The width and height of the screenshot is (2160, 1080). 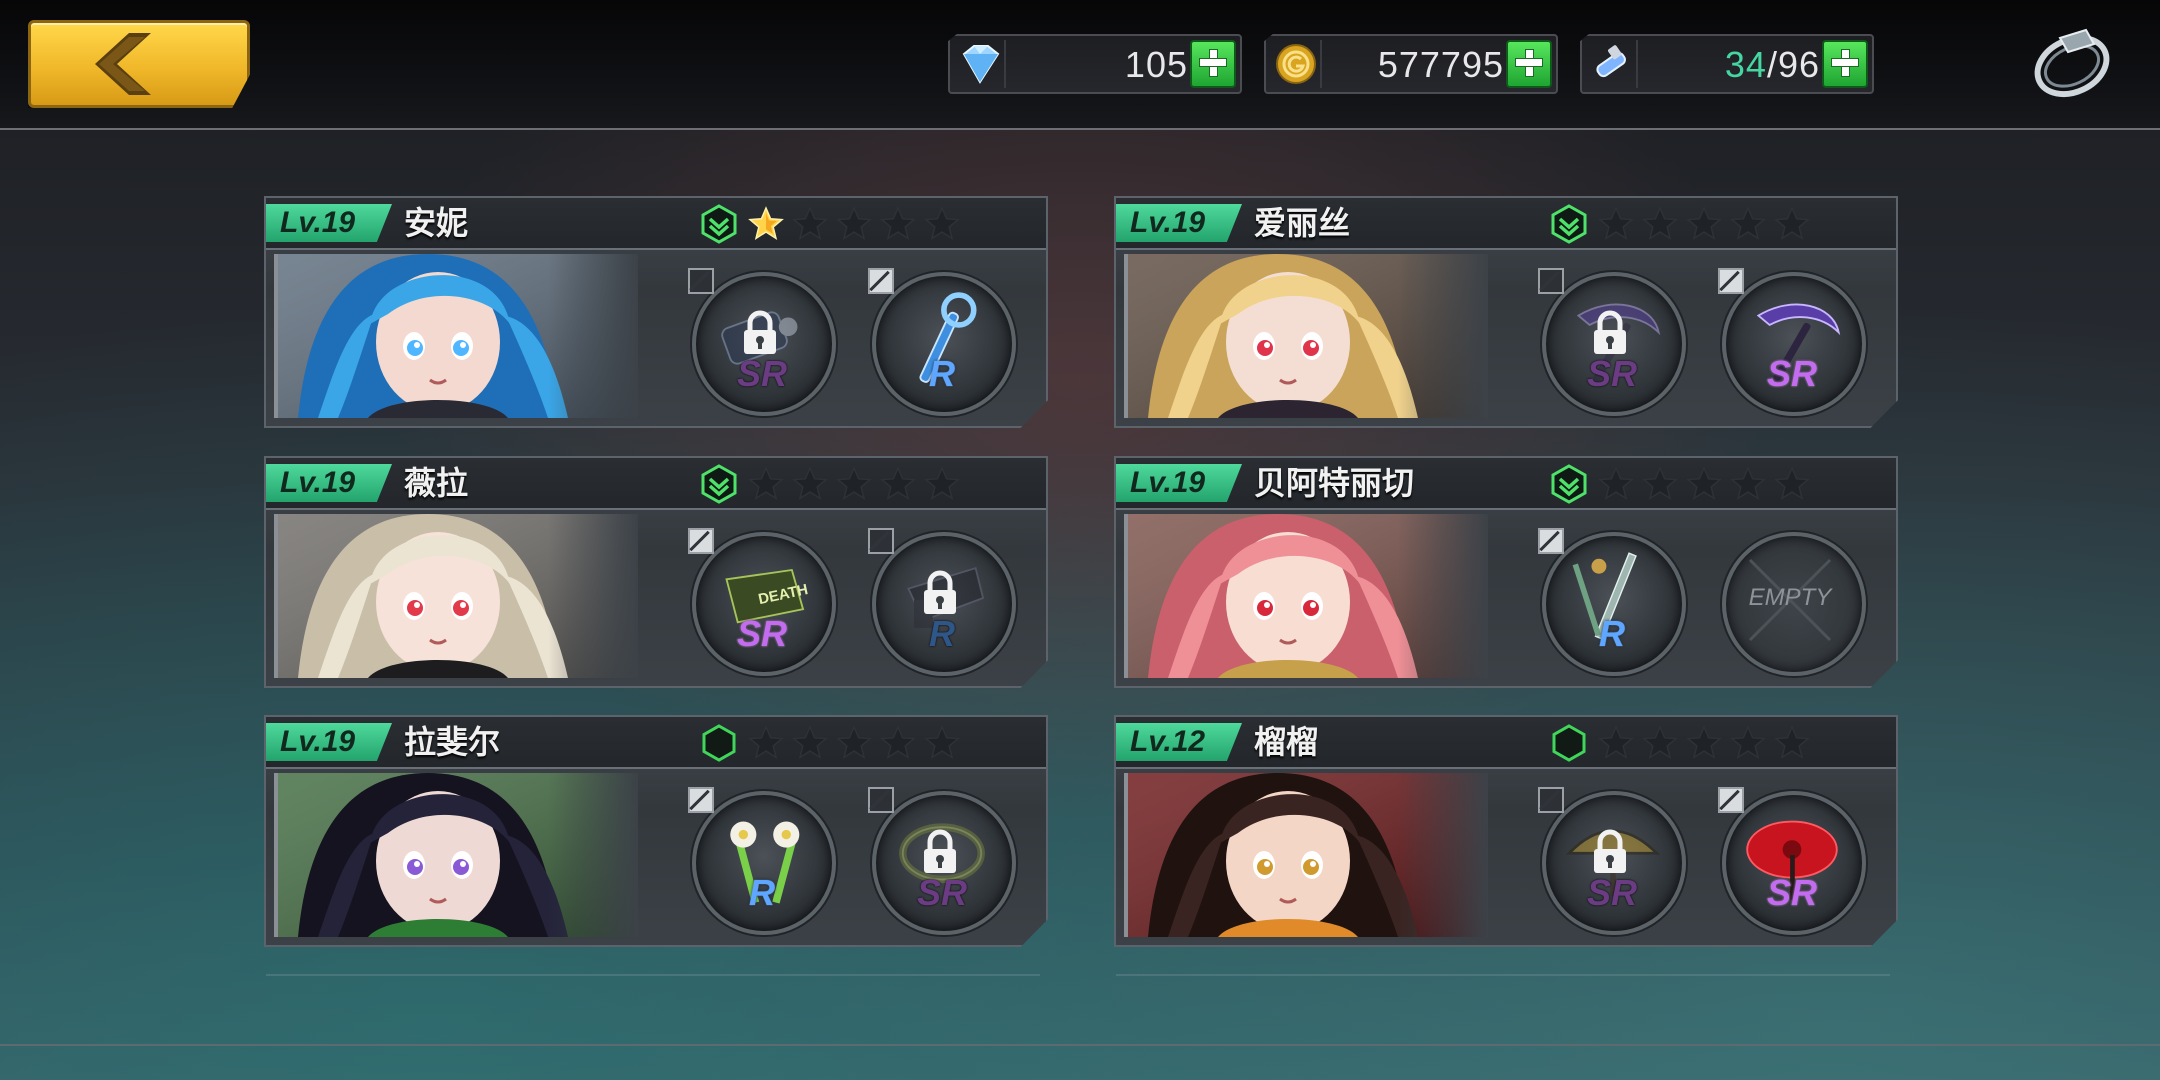 What do you see at coordinates (139, 64) in the screenshot?
I see `back-button` at bounding box center [139, 64].